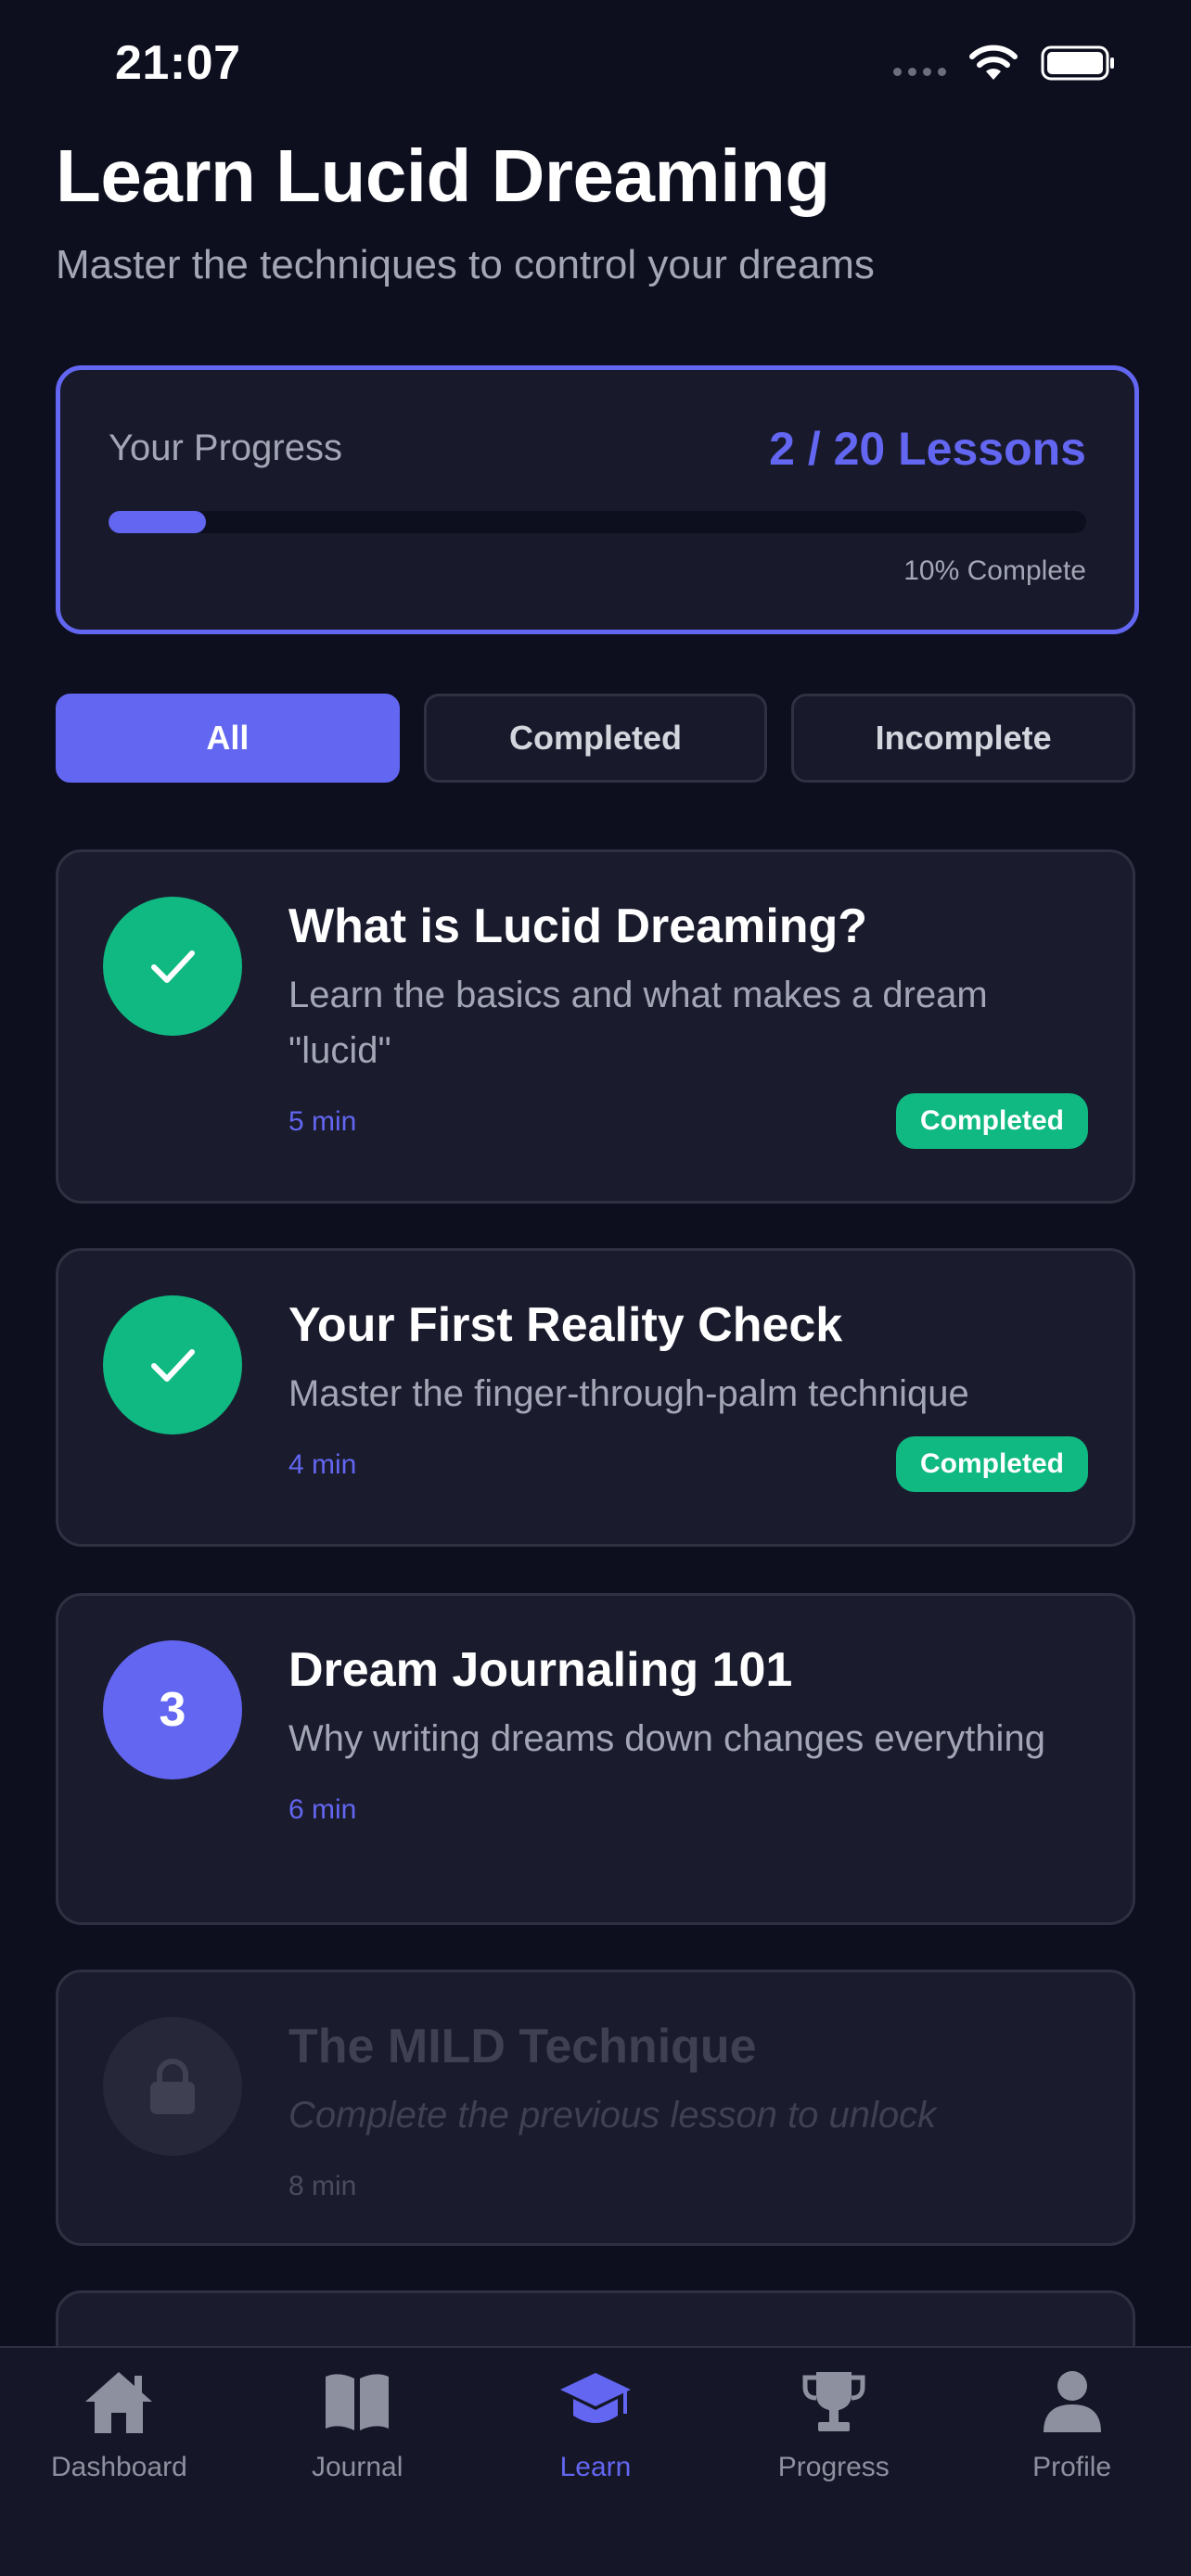 The height and width of the screenshot is (2576, 1191). I want to click on home-icon, so click(119, 2402).